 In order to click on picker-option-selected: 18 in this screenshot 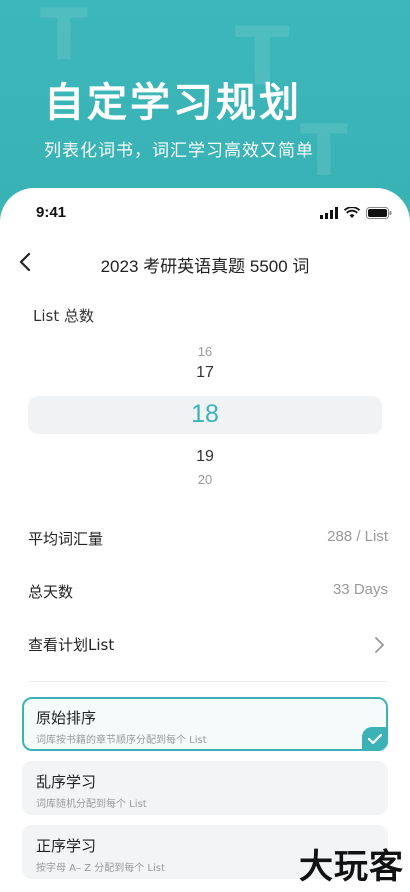, I will do `click(205, 414)`.